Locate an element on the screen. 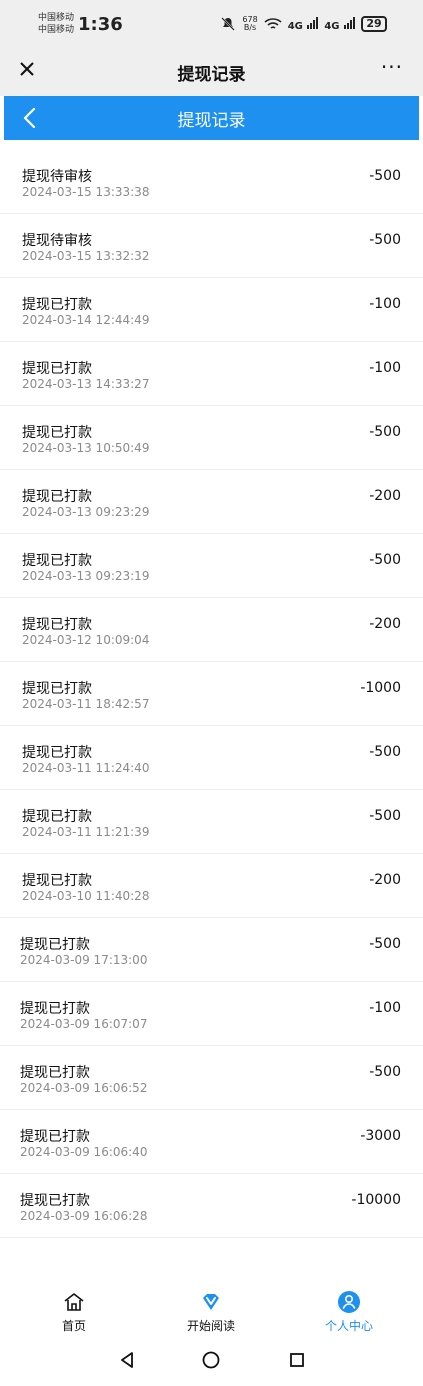  record-row: 提现已打款 2024-03-14 12:44:49 -100 is located at coordinates (211, 310).